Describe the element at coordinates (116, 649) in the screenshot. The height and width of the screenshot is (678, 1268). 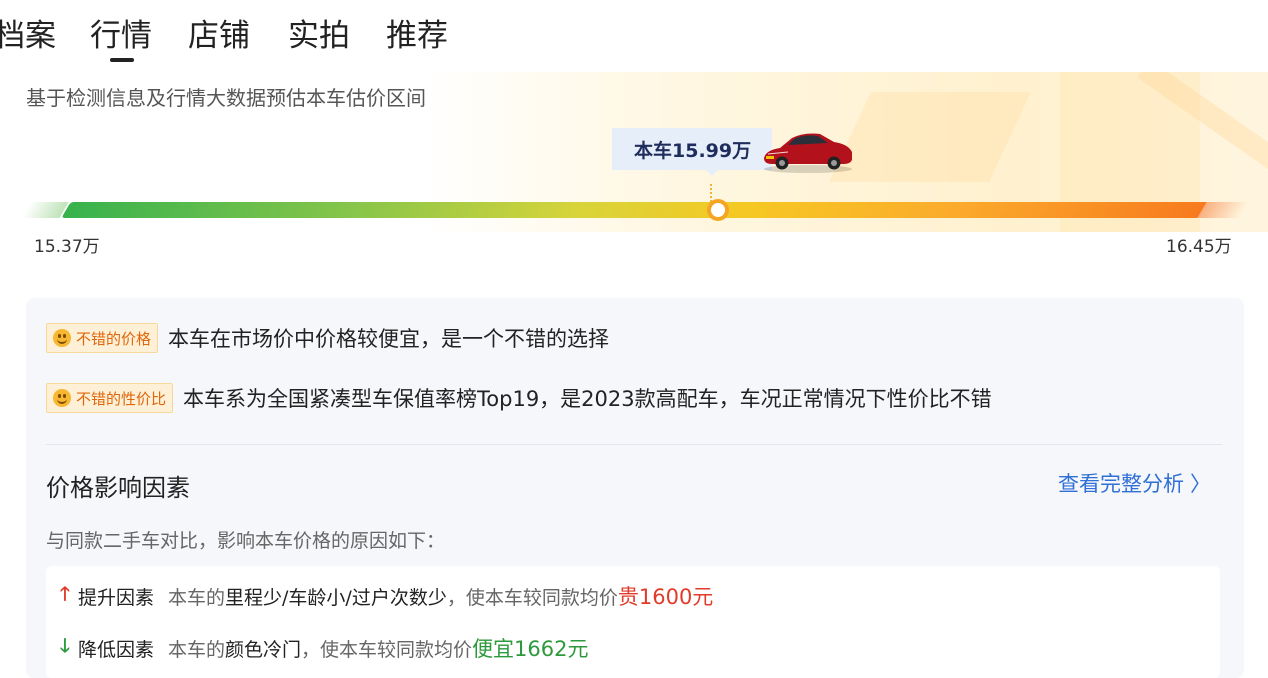
I see `factor-label: 降低因素` at that location.